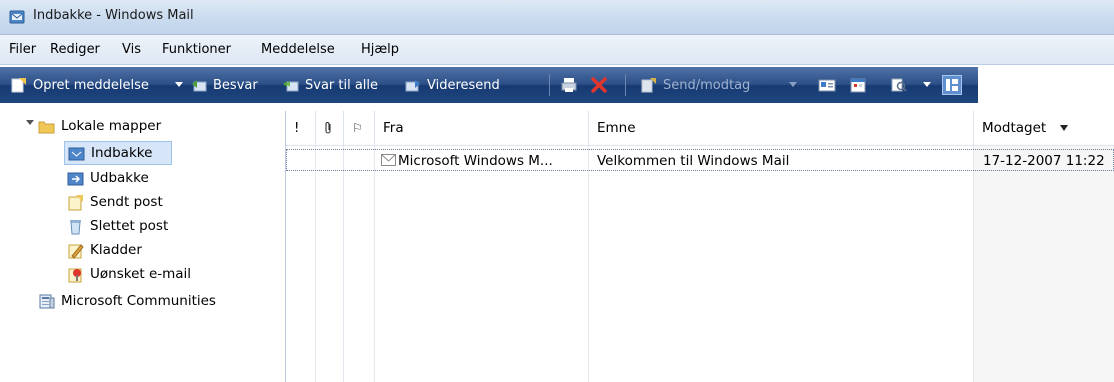  What do you see at coordinates (199, 86) in the screenshot?
I see `reply-icon` at bounding box center [199, 86].